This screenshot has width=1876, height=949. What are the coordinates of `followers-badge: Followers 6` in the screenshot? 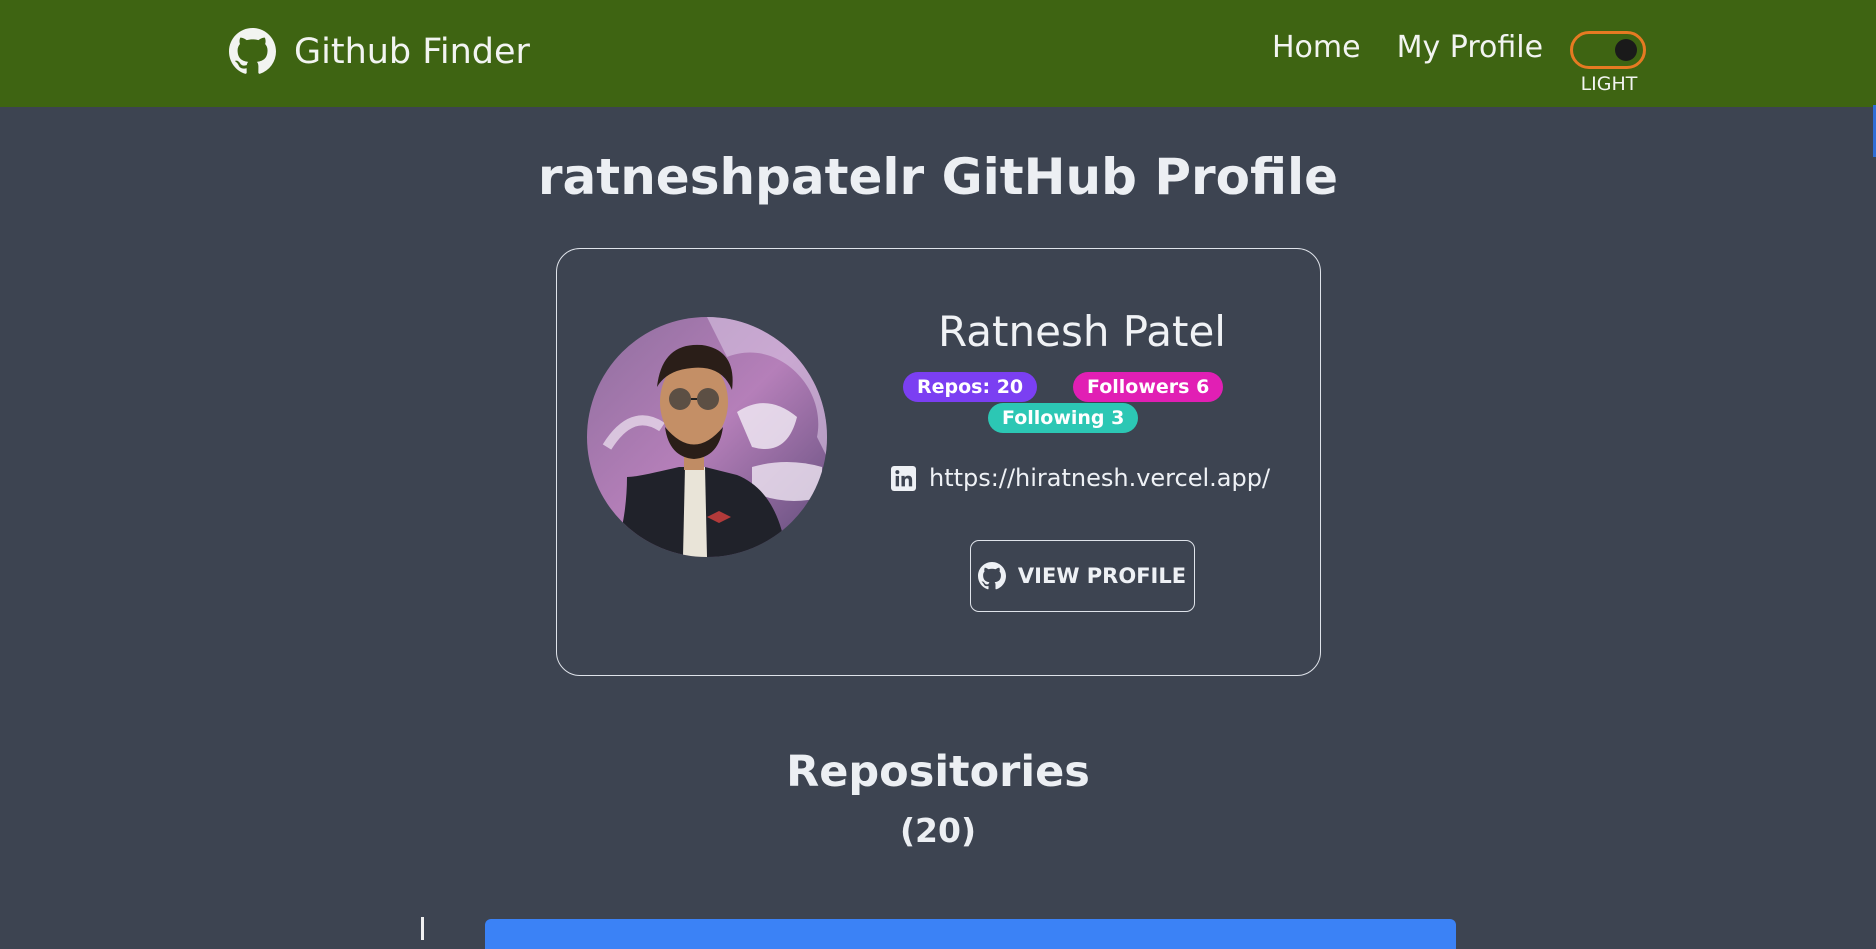 It's located at (1148, 387).